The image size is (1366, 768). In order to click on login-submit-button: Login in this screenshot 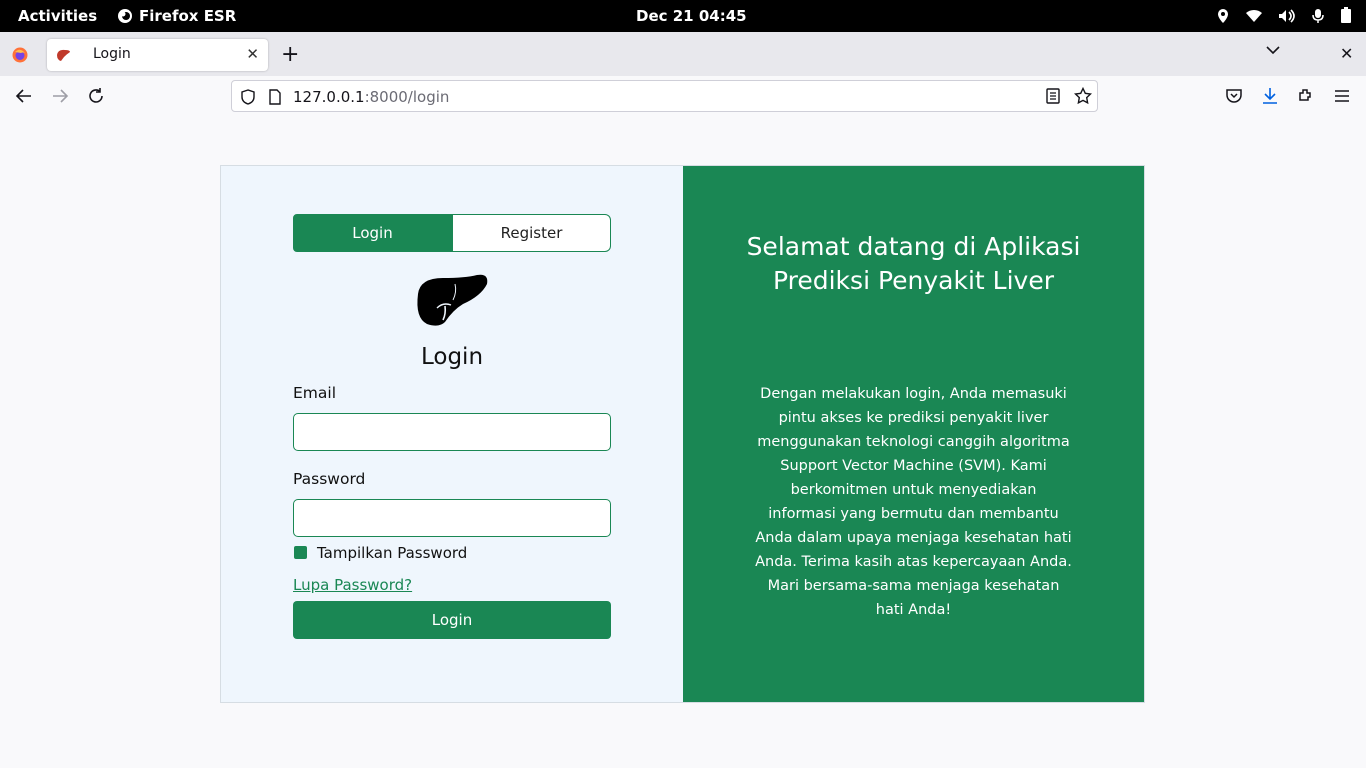, I will do `click(452, 620)`.